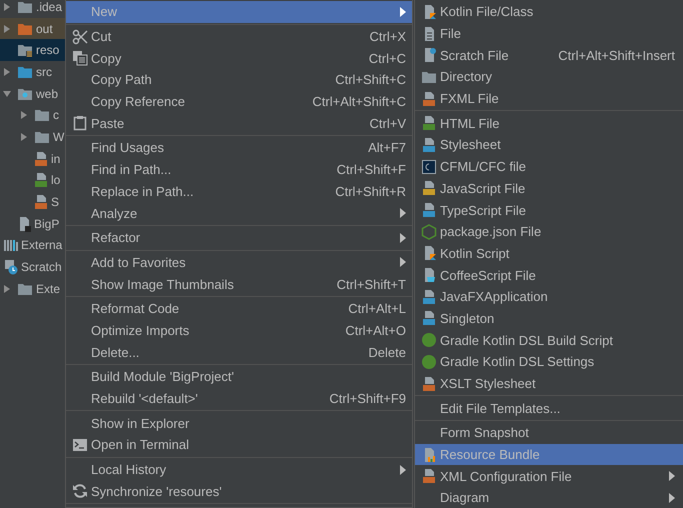 The width and height of the screenshot is (683, 508). What do you see at coordinates (32, 137) in the screenshot?
I see `tree-item: W` at bounding box center [32, 137].